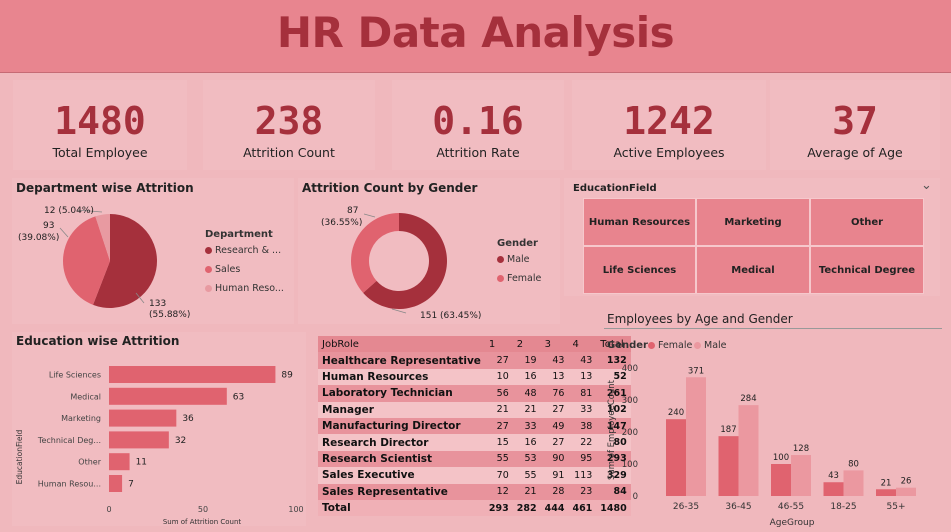  I want to click on gender-legend-title: Gender, so click(517, 243).